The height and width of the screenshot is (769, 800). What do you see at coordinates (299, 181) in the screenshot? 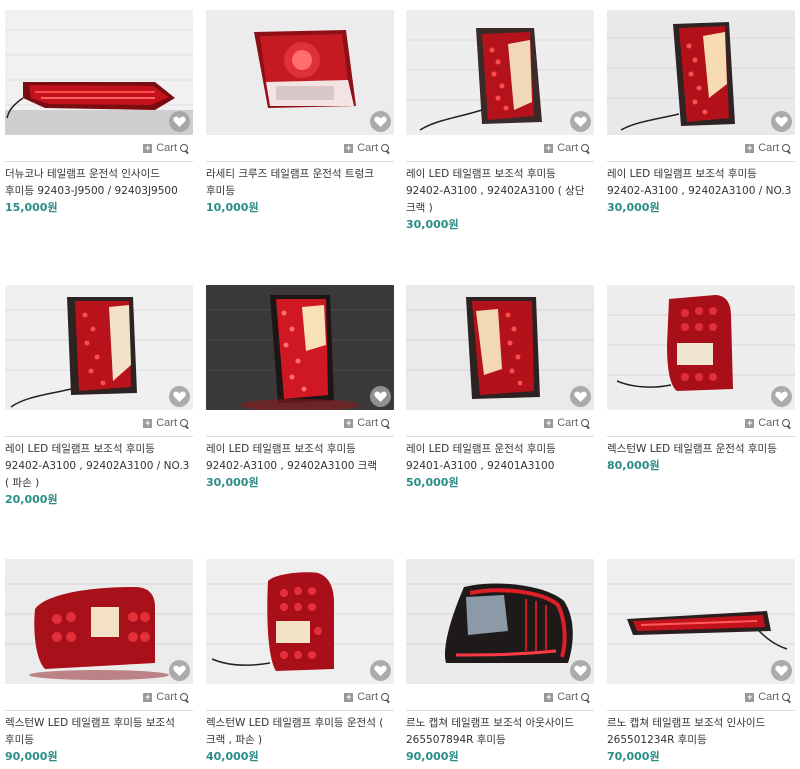
I see `product-name: 라세티 크루즈 테일램프 운전석 트렁크 후미등` at bounding box center [299, 181].